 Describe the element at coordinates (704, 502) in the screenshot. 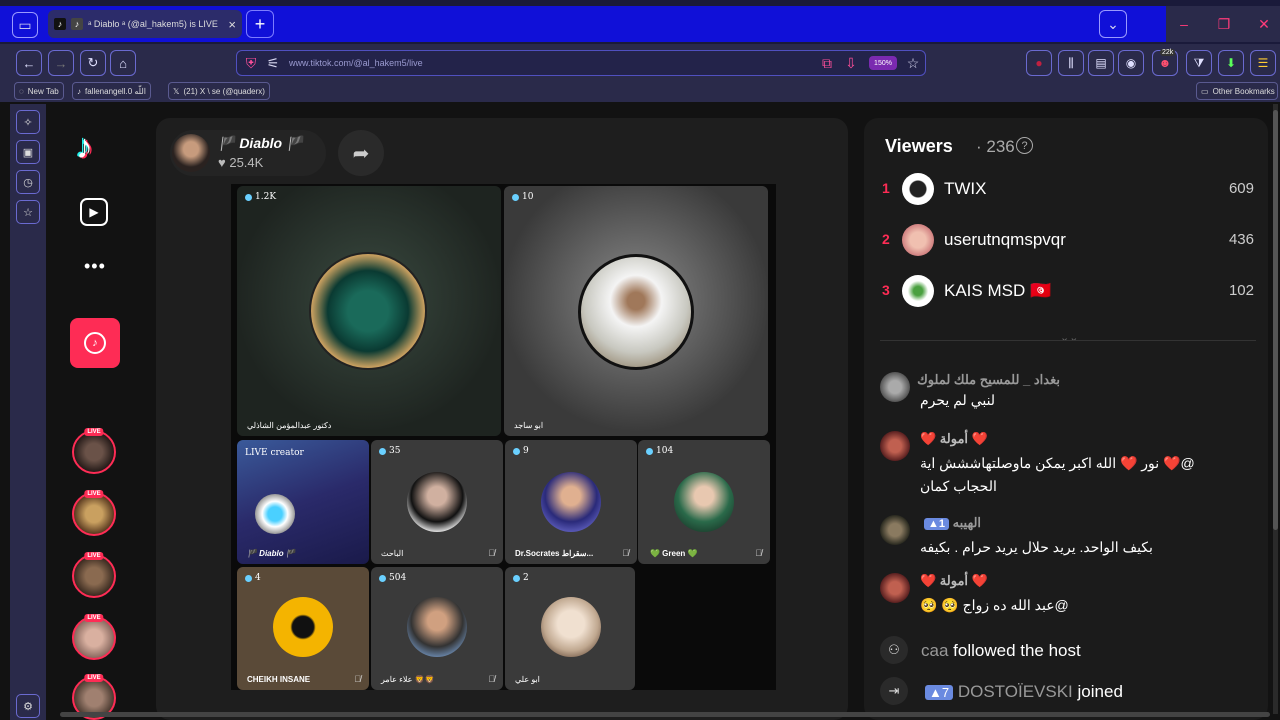

I see `guest-cell: 104 💚 Green 💚 🎙̸` at that location.